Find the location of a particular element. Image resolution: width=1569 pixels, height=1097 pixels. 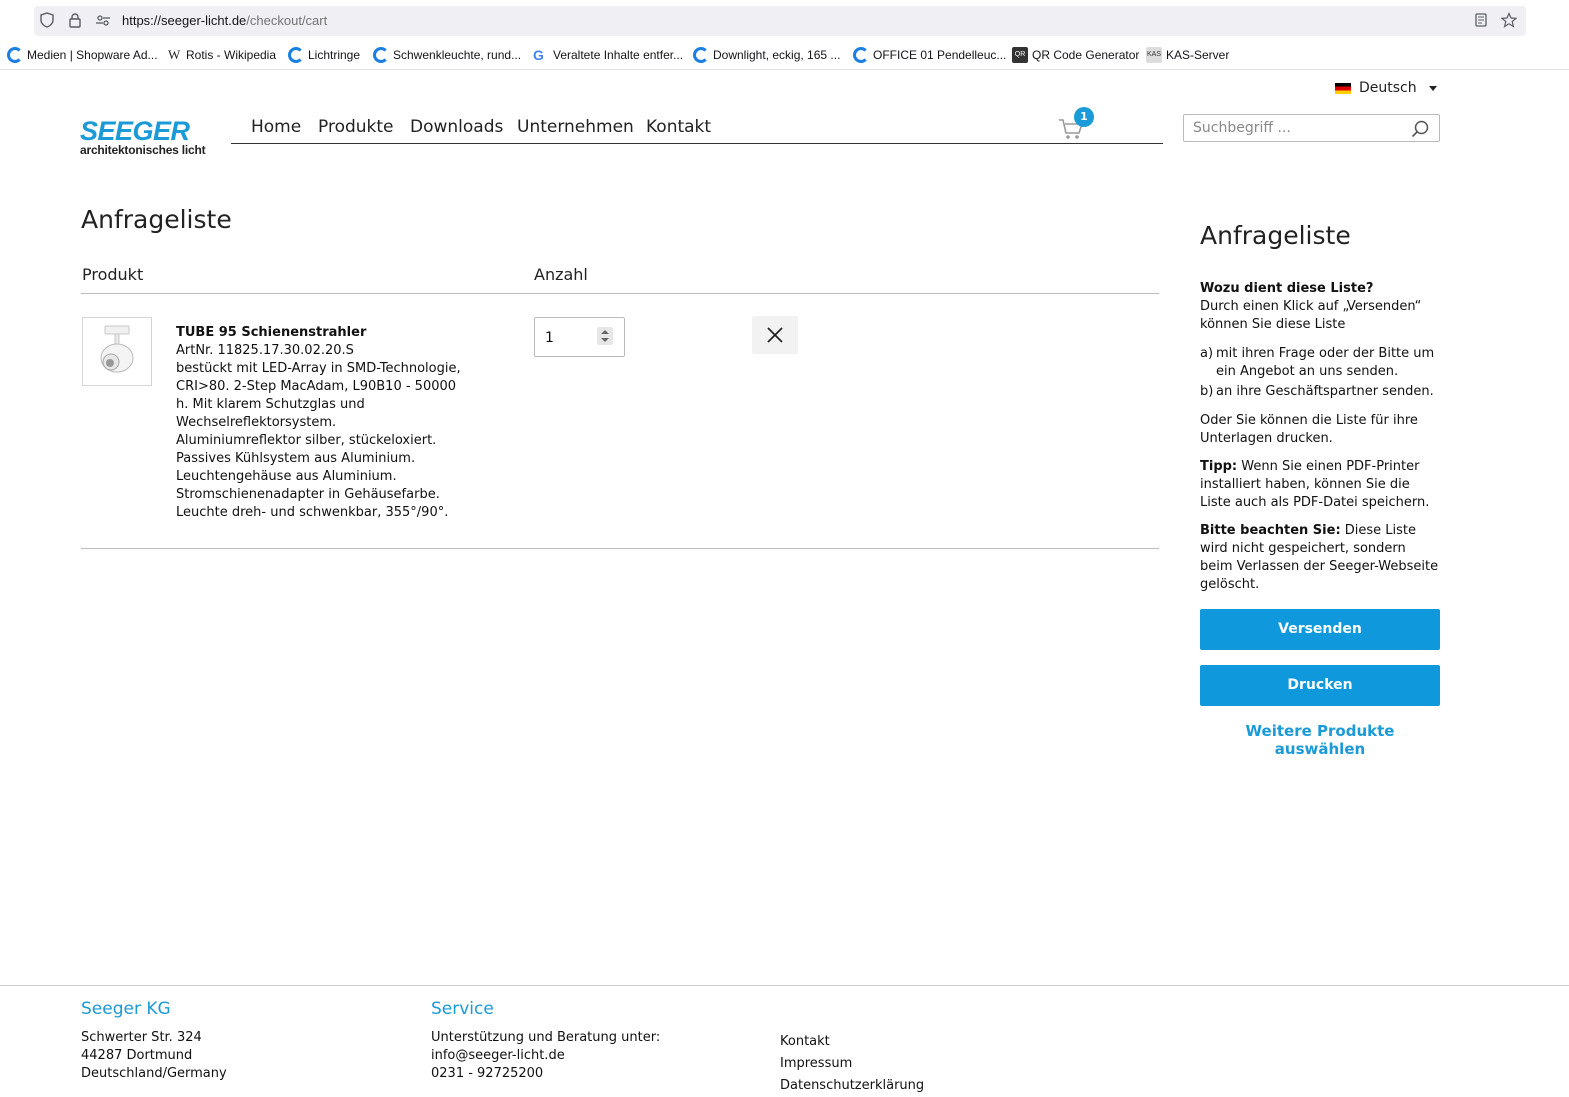

kas-icon: KAS is located at coordinates (1154, 55).